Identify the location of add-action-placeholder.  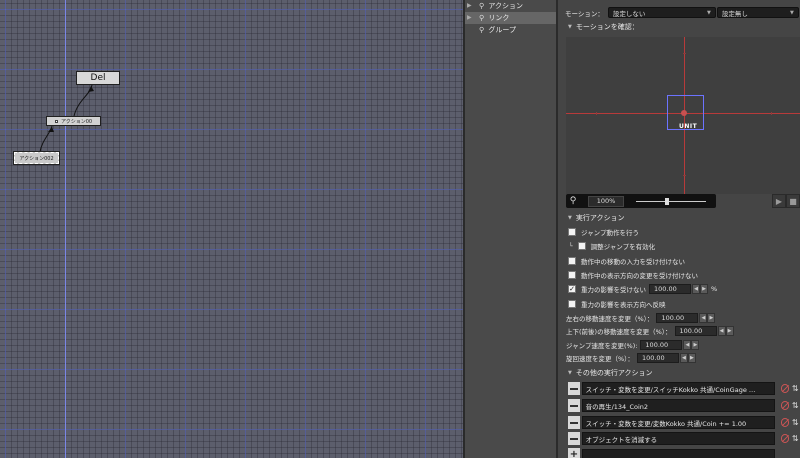
(678, 453).